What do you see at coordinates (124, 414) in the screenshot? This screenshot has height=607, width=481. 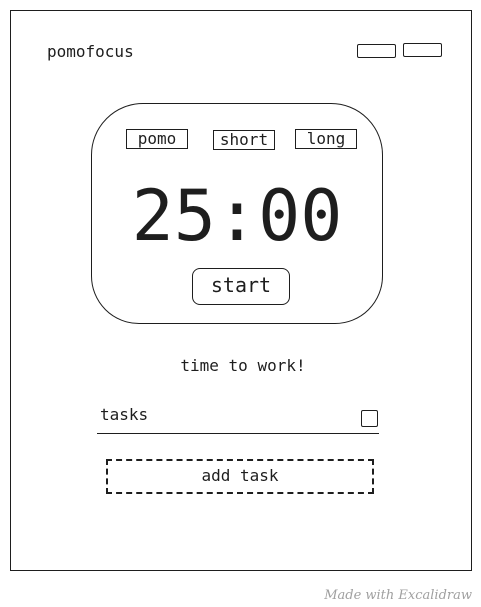 I see `tasks-heading: tasks` at bounding box center [124, 414].